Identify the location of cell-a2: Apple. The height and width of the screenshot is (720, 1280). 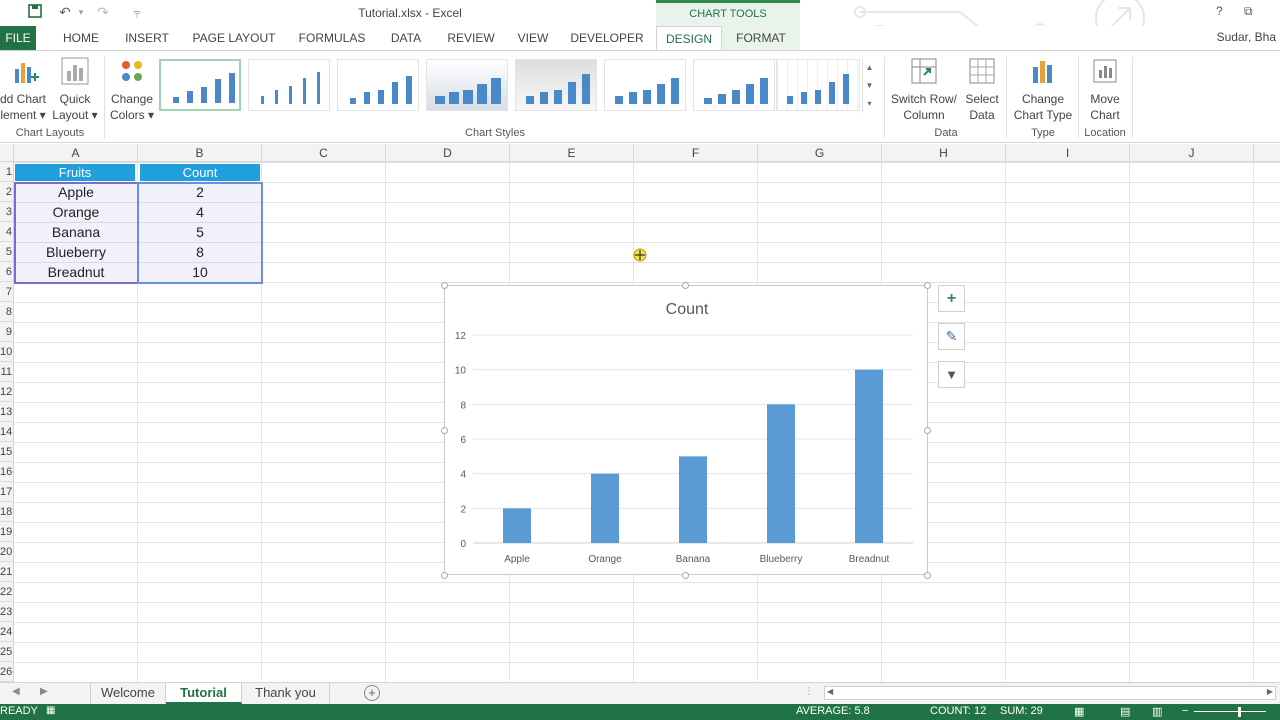
(76, 192).